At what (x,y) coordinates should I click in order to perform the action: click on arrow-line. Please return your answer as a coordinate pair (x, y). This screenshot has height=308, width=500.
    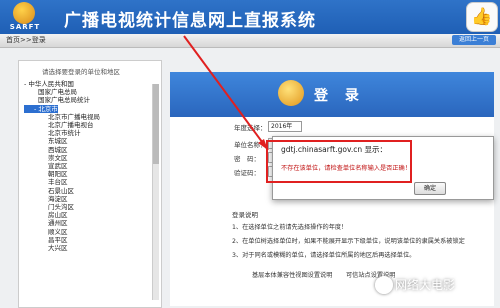
    Looking at the image, I should click on (226, 93).